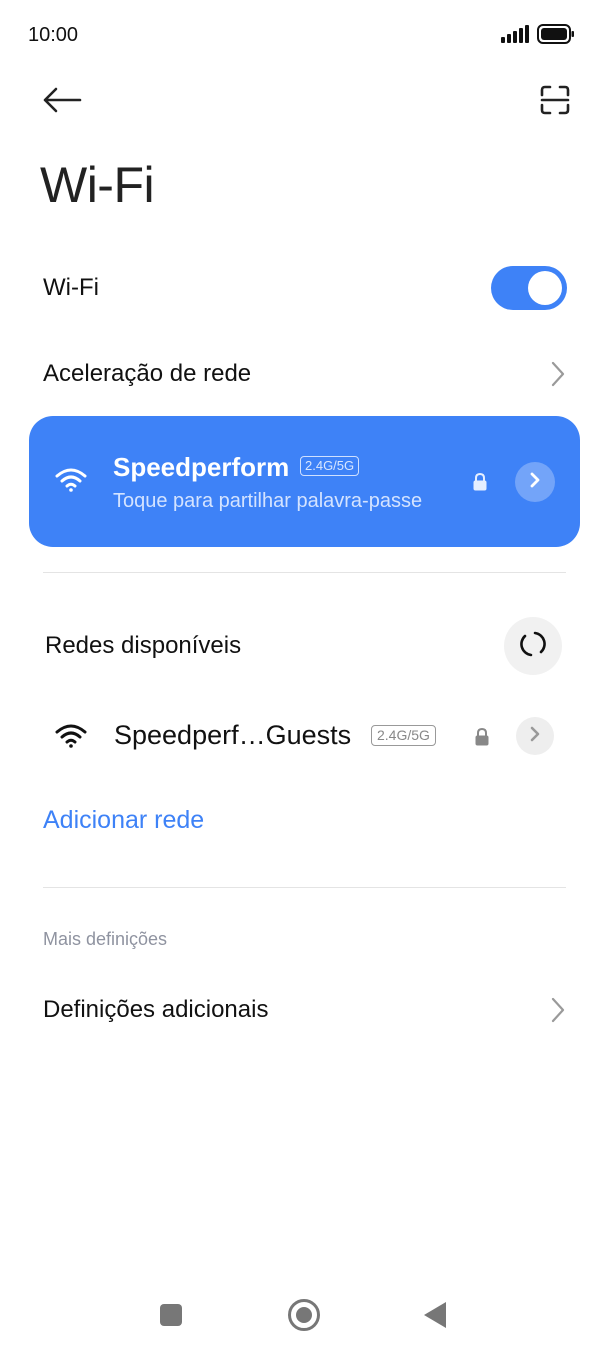 This screenshot has height=1354, width=609. Describe the element at coordinates (233, 735) in the screenshot. I see `network-name: Speedperf…Guests` at that location.